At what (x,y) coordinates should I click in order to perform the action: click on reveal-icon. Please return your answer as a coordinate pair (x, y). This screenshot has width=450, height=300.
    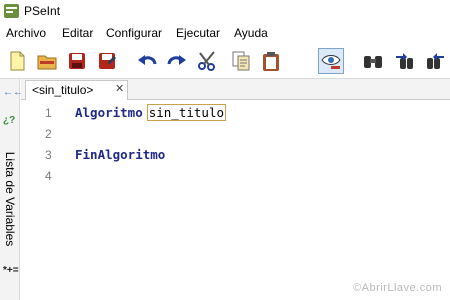
    Looking at the image, I should click on (331, 62).